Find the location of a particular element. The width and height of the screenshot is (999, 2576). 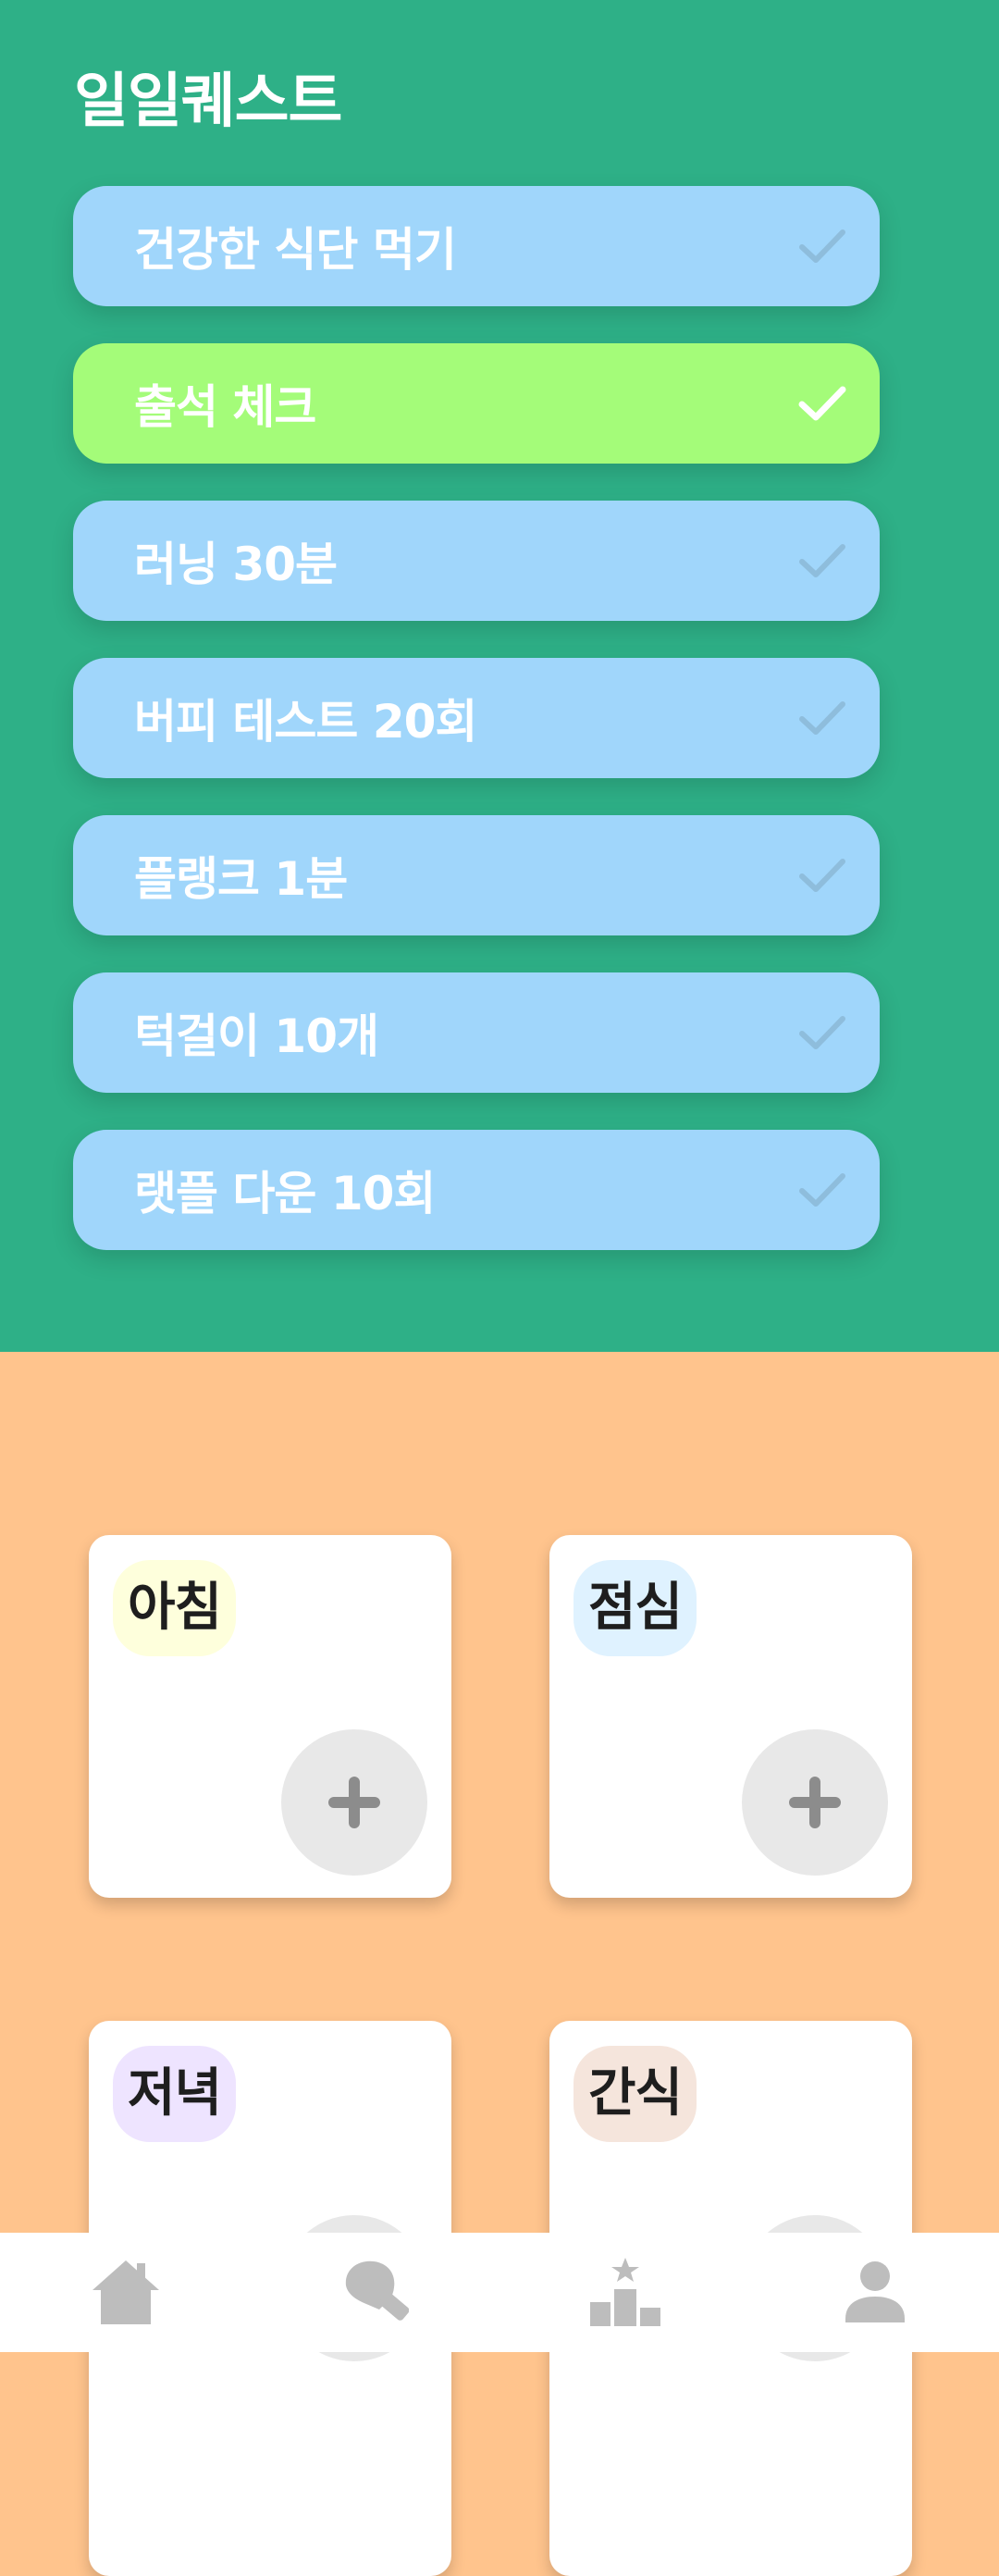

leaderboard-icon is located at coordinates (625, 2292).